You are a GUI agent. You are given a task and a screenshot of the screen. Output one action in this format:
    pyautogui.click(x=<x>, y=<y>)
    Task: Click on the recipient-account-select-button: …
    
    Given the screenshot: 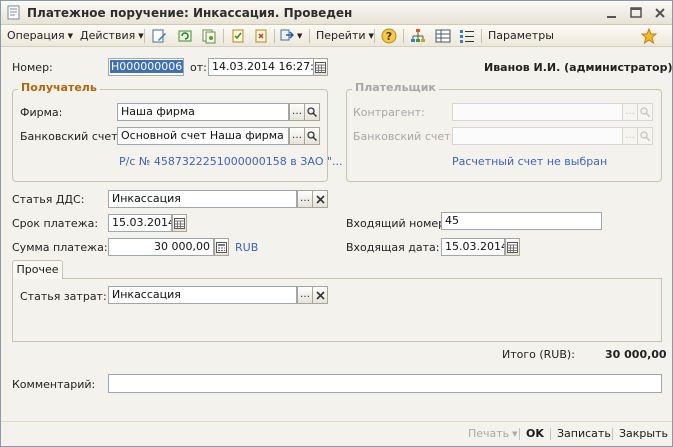 What is the action you would take?
    pyautogui.click(x=297, y=136)
    